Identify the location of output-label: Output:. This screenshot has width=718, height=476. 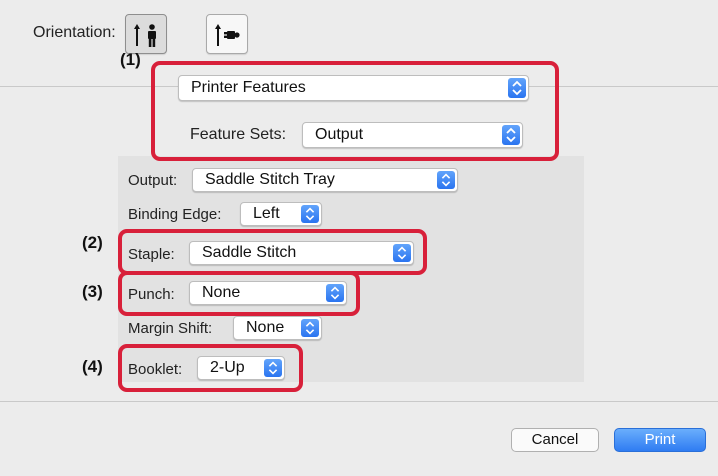
(153, 180).